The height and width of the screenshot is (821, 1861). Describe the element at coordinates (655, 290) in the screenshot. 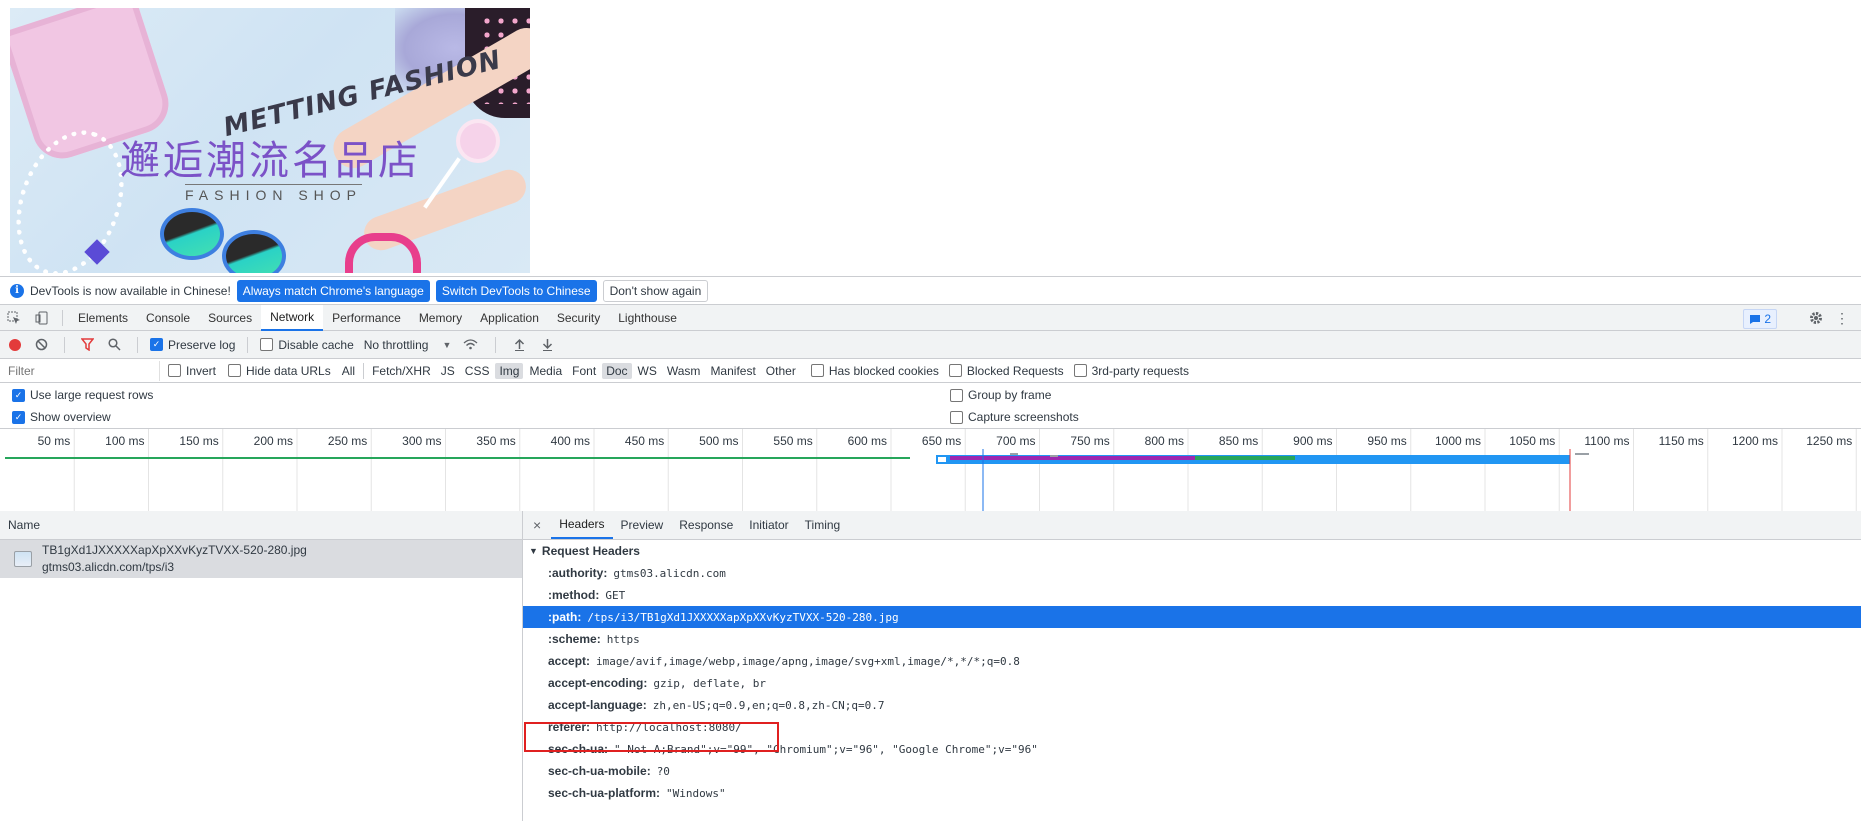

I see `dont-show-again-button: Don't show again` at that location.